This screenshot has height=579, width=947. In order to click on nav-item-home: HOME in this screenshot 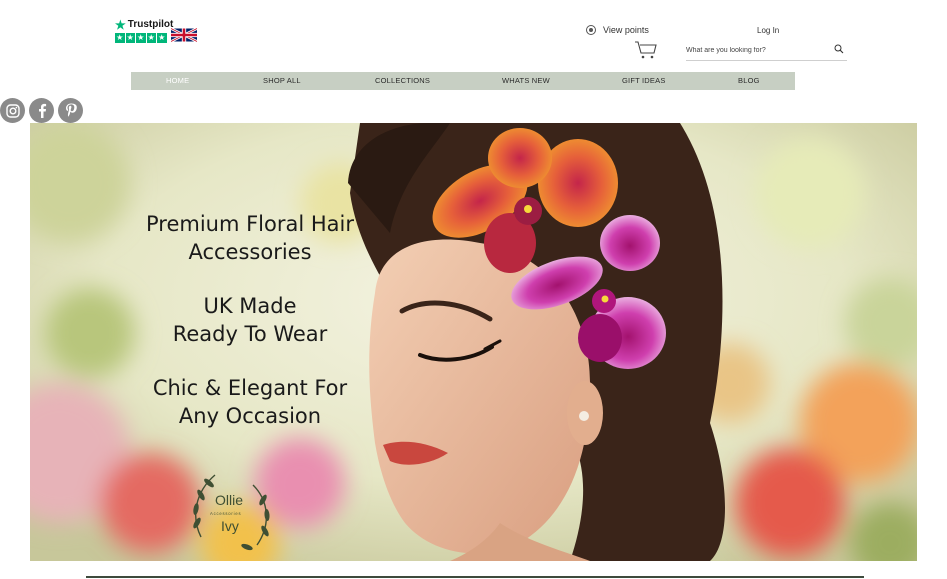, I will do `click(177, 81)`.